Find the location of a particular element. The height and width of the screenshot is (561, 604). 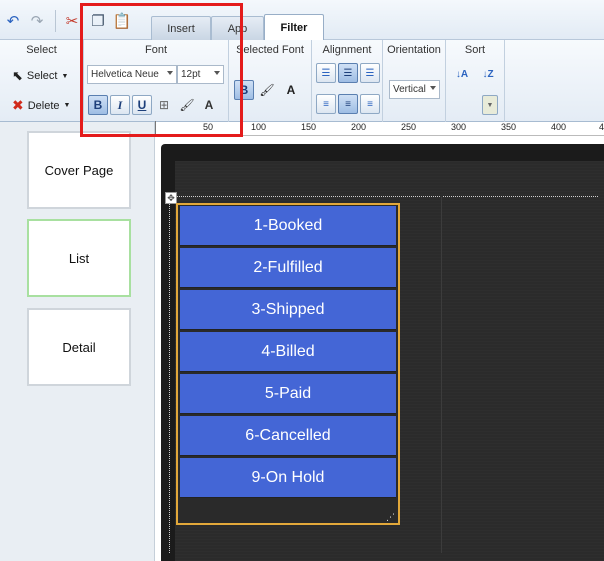

list-item-label: 2-Fulfilled is located at coordinates (288, 267).